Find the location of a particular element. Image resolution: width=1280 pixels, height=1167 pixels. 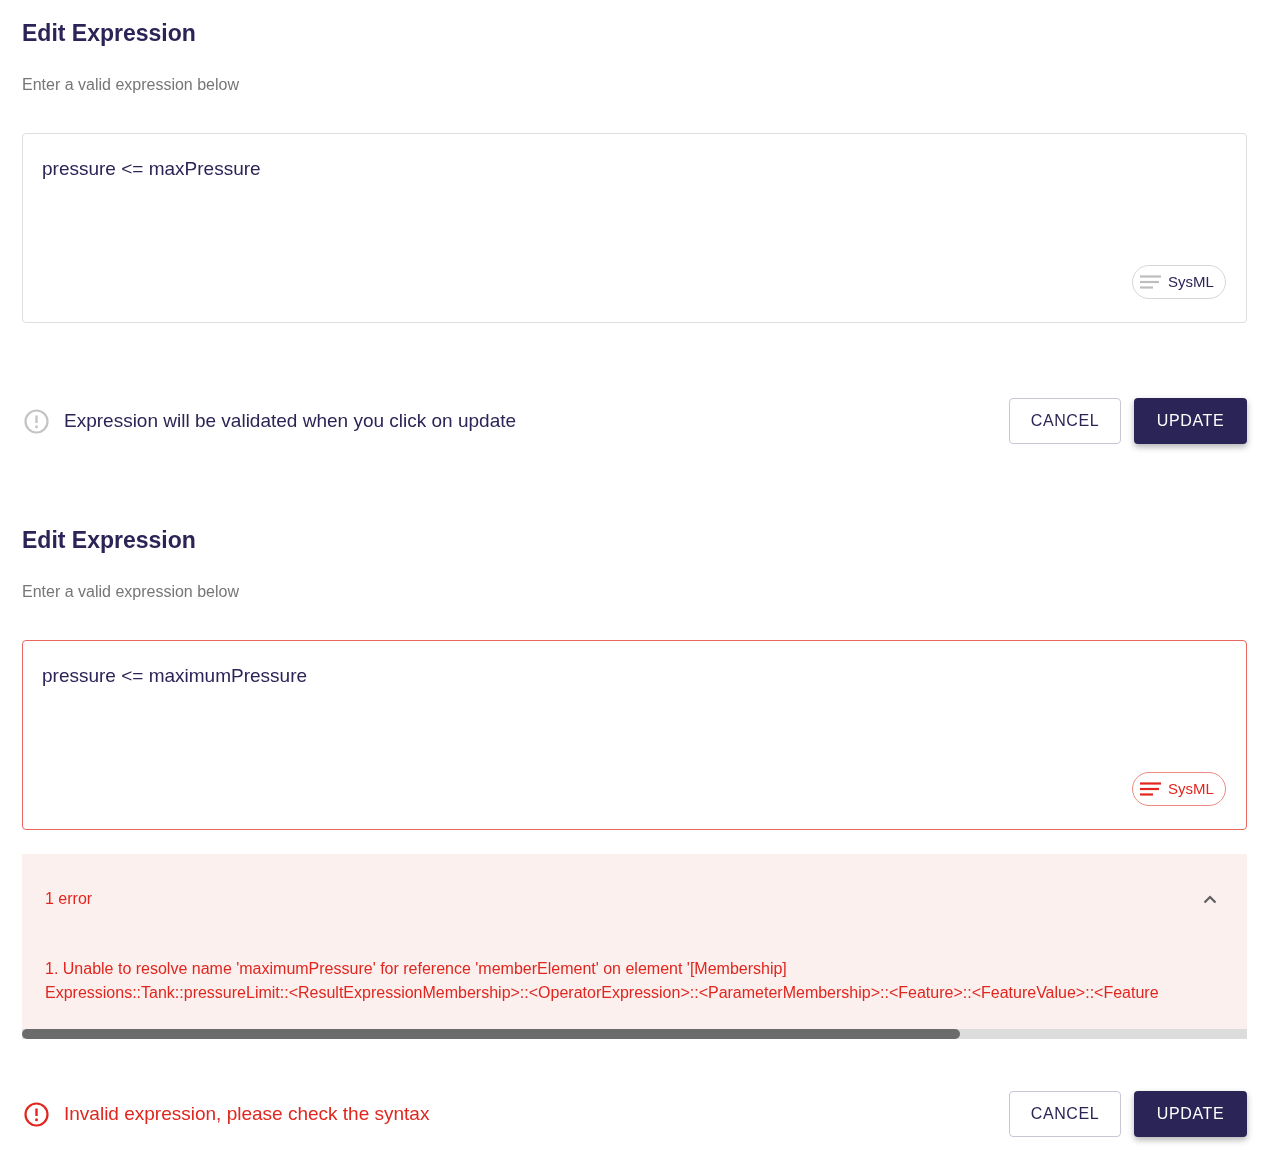

chevron-up-icon is located at coordinates (1210, 899).